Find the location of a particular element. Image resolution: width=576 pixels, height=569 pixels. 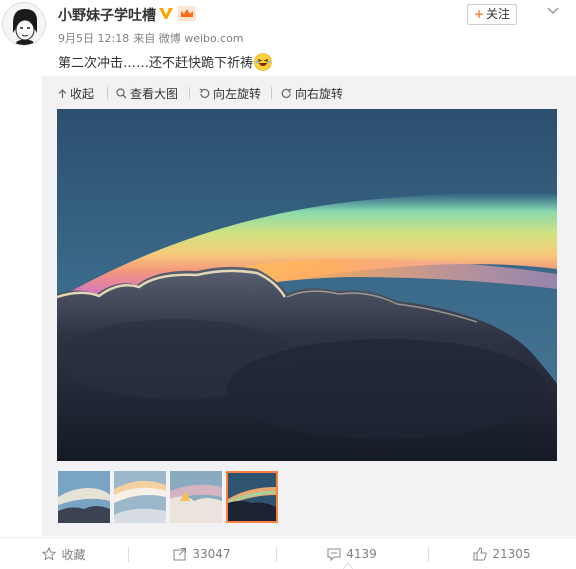

like-count: 21305 is located at coordinates (511, 554).